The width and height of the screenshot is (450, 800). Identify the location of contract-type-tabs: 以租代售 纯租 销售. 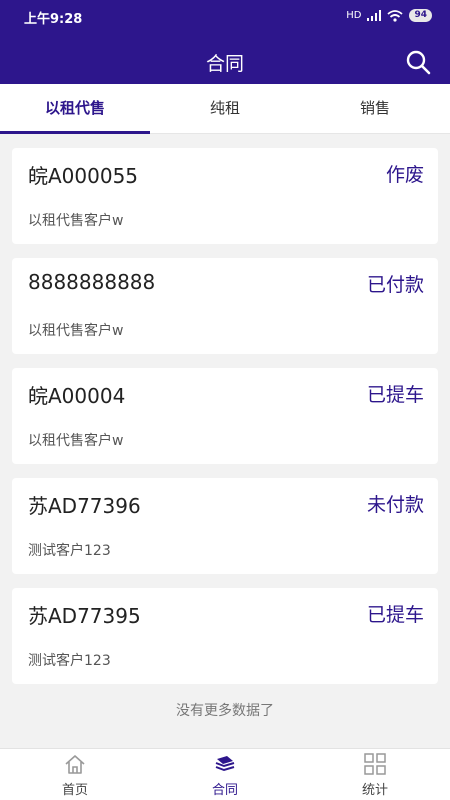
(225, 109).